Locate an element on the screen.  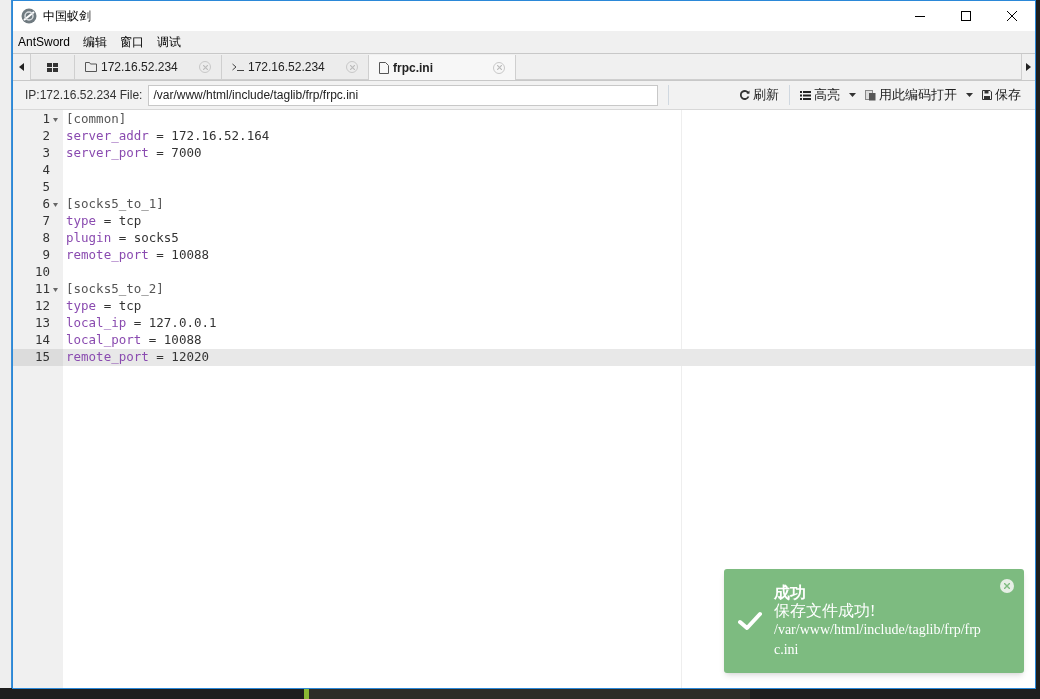
file-path-text: /var/www/html/include/taglib/frp/frpc.ini is located at coordinates (878, 639).